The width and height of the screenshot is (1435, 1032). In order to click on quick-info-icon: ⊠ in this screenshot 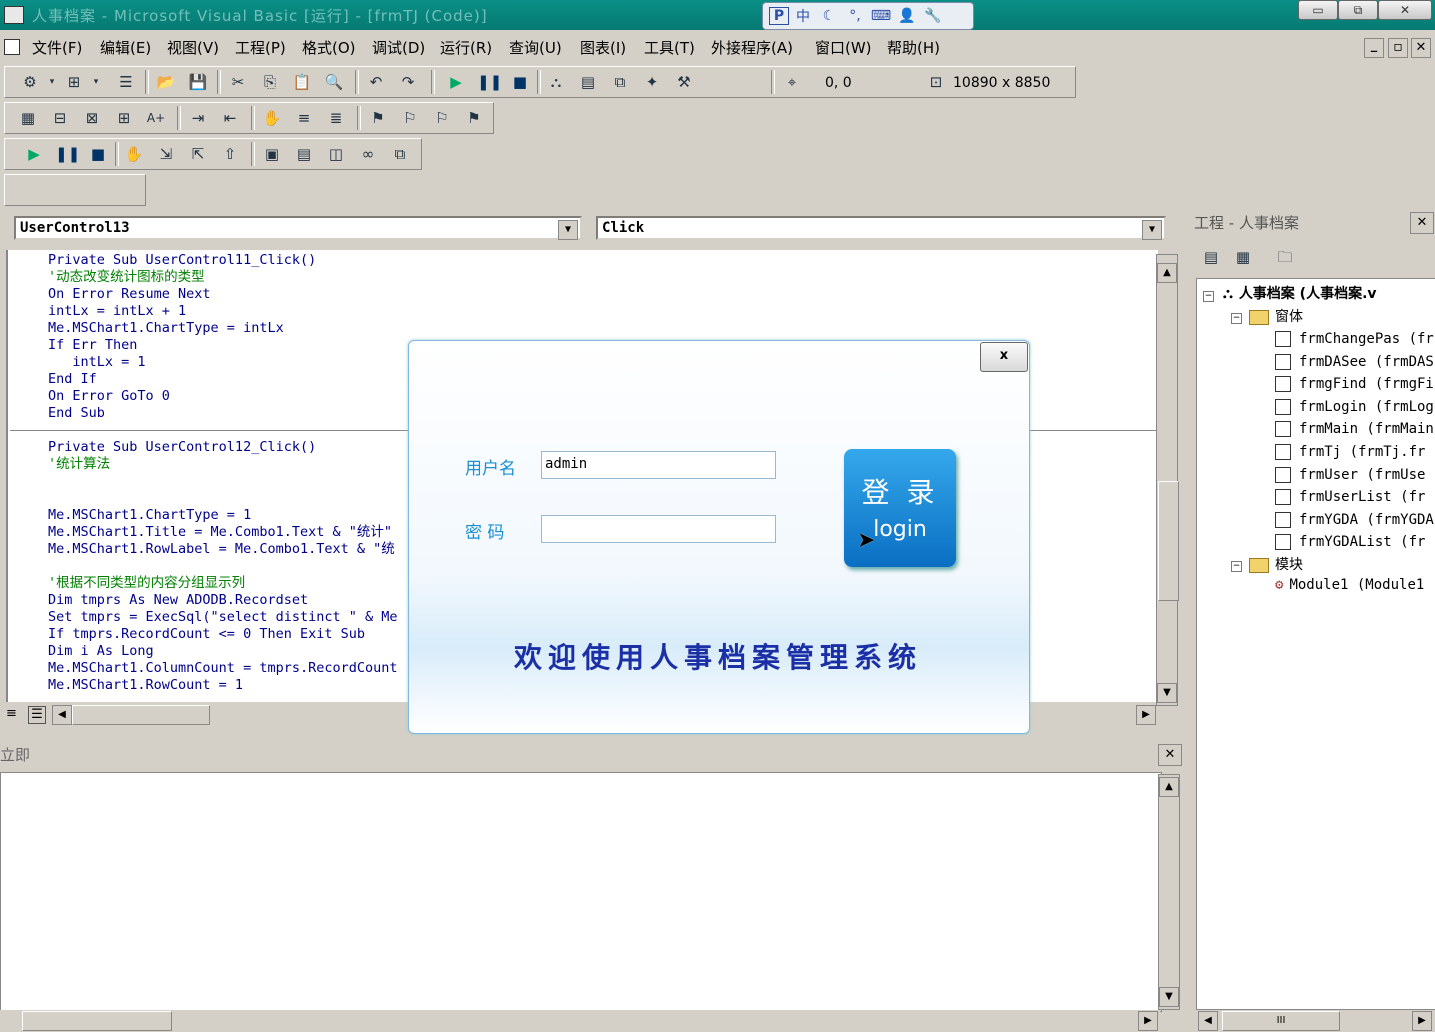, I will do `click(92, 118)`.